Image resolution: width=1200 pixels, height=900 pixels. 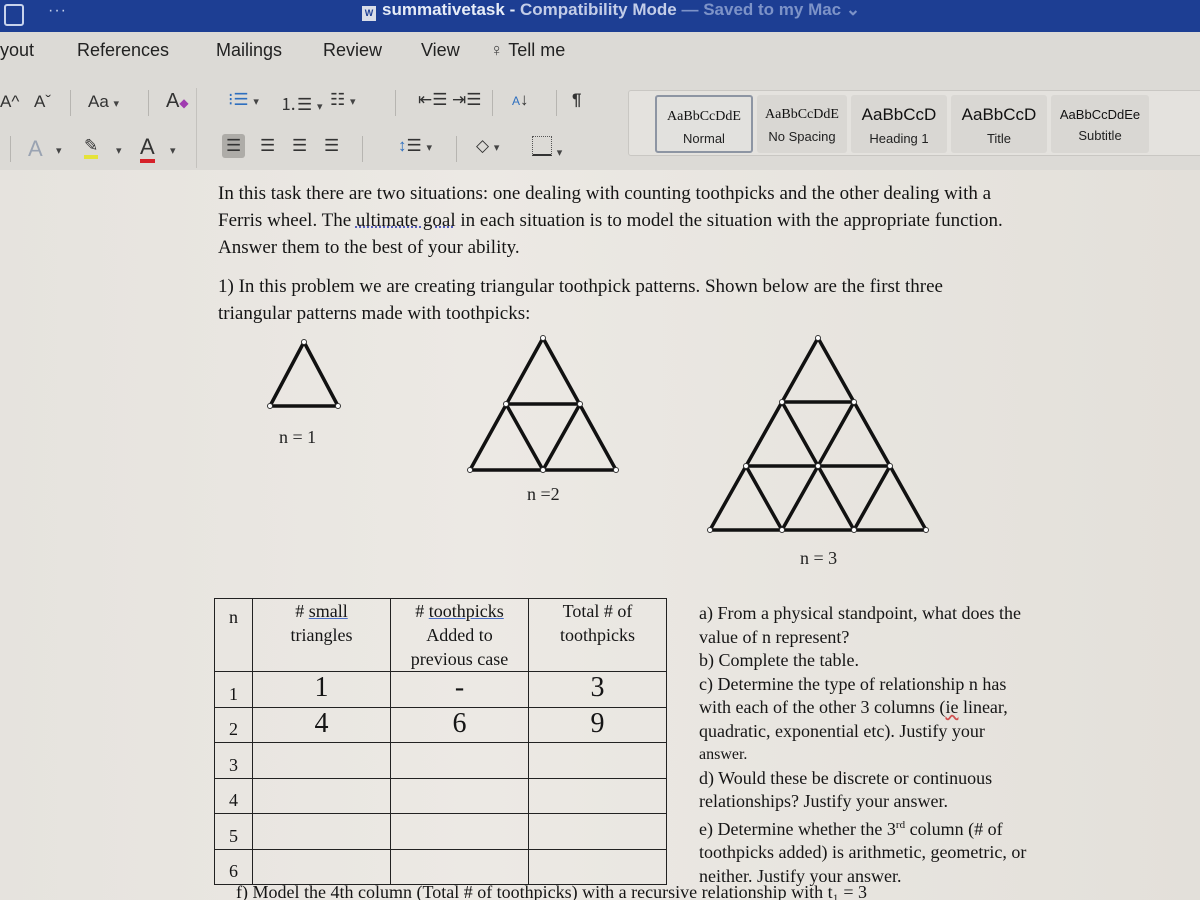 I want to click on header-small-triangles: # small triangles, so click(x=321, y=635).